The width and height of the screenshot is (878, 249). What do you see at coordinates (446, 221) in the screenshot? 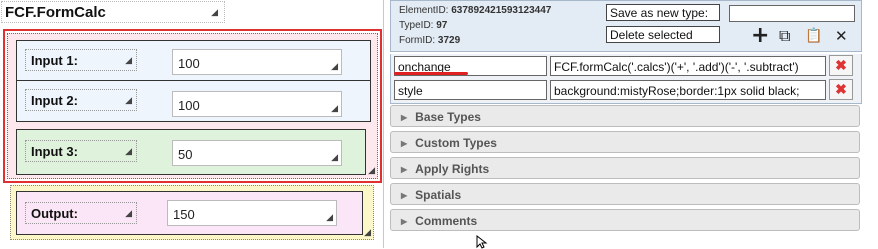
I see `section-label: Comments` at bounding box center [446, 221].